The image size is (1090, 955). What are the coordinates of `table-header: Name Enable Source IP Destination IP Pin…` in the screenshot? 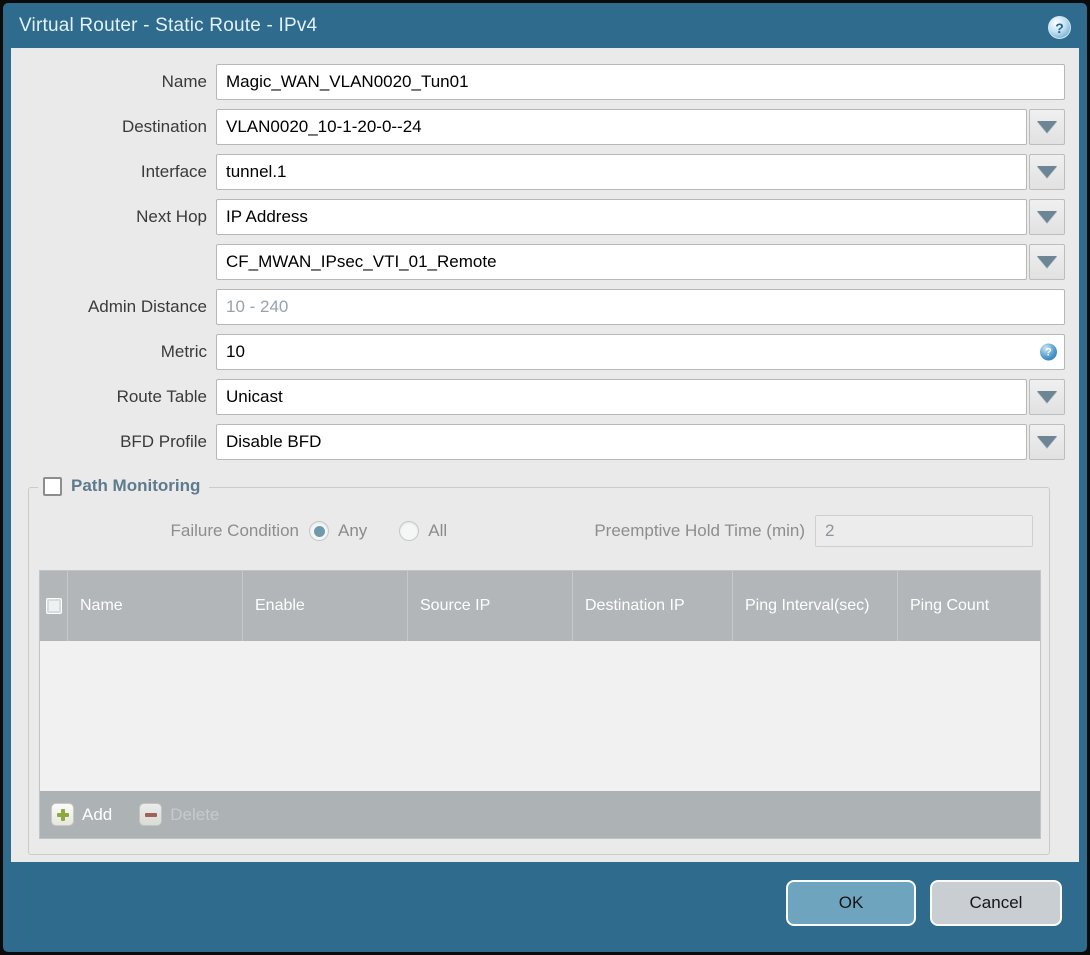 It's located at (540, 606).